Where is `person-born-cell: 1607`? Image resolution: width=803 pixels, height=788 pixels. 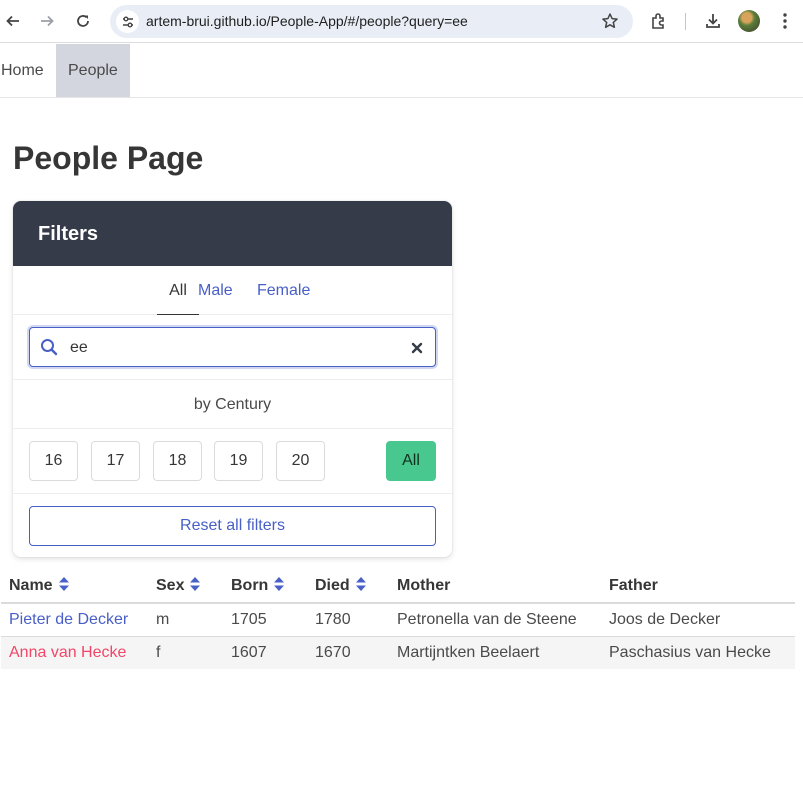
person-born-cell: 1607 is located at coordinates (265, 652).